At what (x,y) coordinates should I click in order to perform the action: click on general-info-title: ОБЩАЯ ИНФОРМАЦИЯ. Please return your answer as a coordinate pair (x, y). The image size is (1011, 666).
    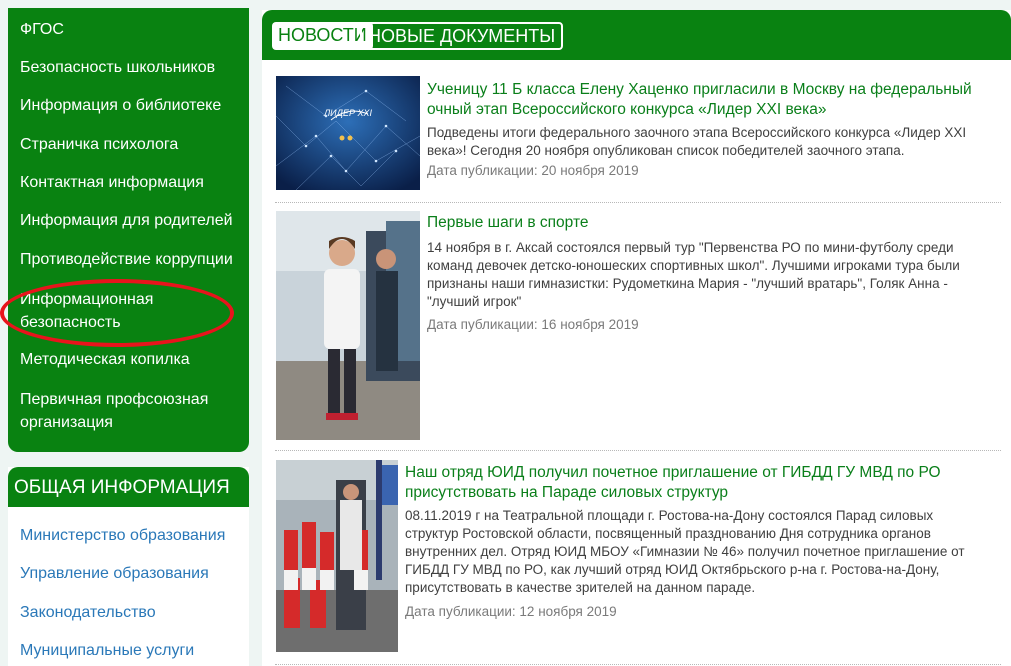
    Looking at the image, I should click on (128, 487).